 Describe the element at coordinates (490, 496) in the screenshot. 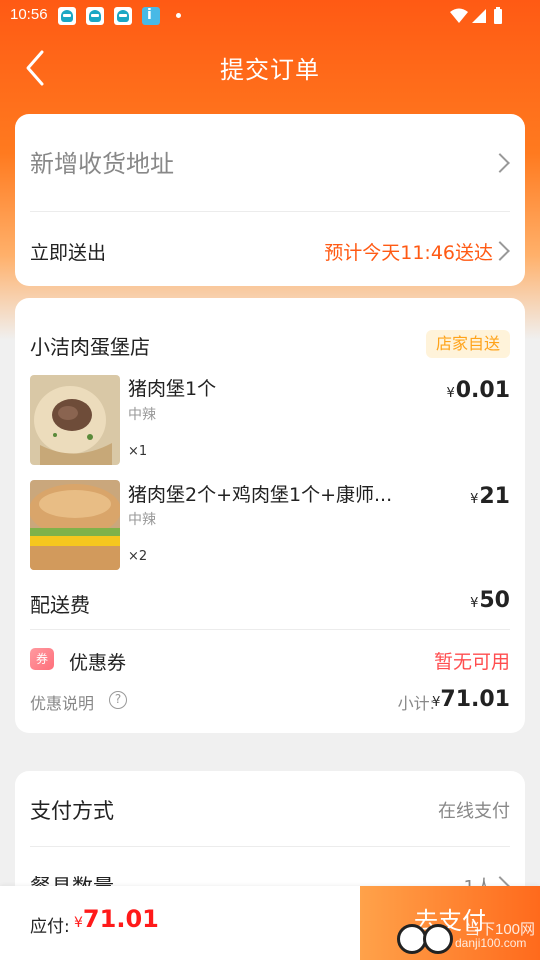

I see `item-price: ¥21` at that location.